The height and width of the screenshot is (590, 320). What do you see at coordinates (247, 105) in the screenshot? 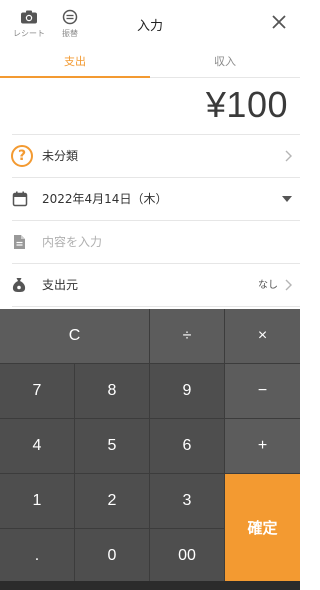
I see `amount-display: ¥100` at bounding box center [247, 105].